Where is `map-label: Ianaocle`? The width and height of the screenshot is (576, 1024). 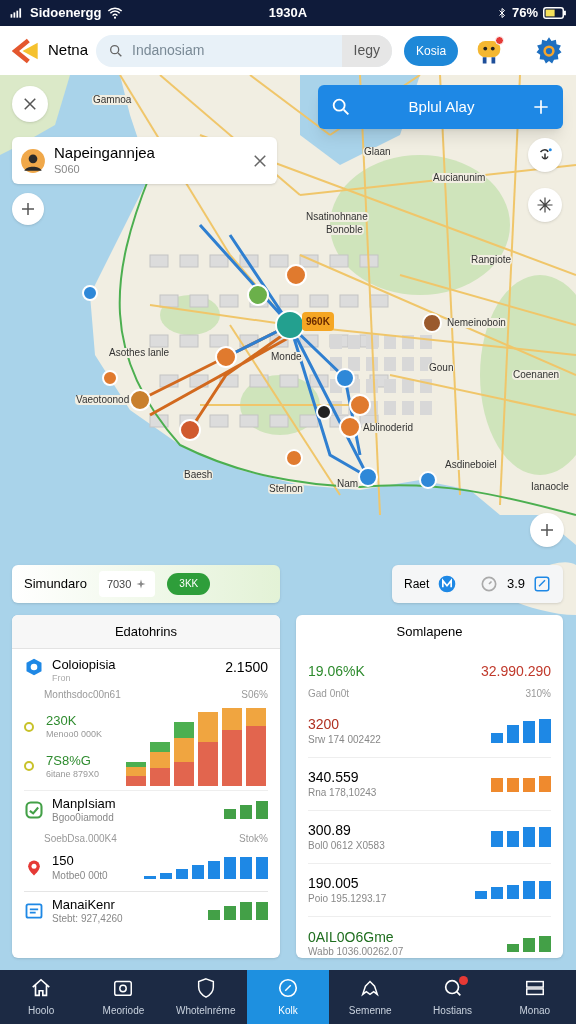
map-label: Ianaocle is located at coordinates (550, 487).